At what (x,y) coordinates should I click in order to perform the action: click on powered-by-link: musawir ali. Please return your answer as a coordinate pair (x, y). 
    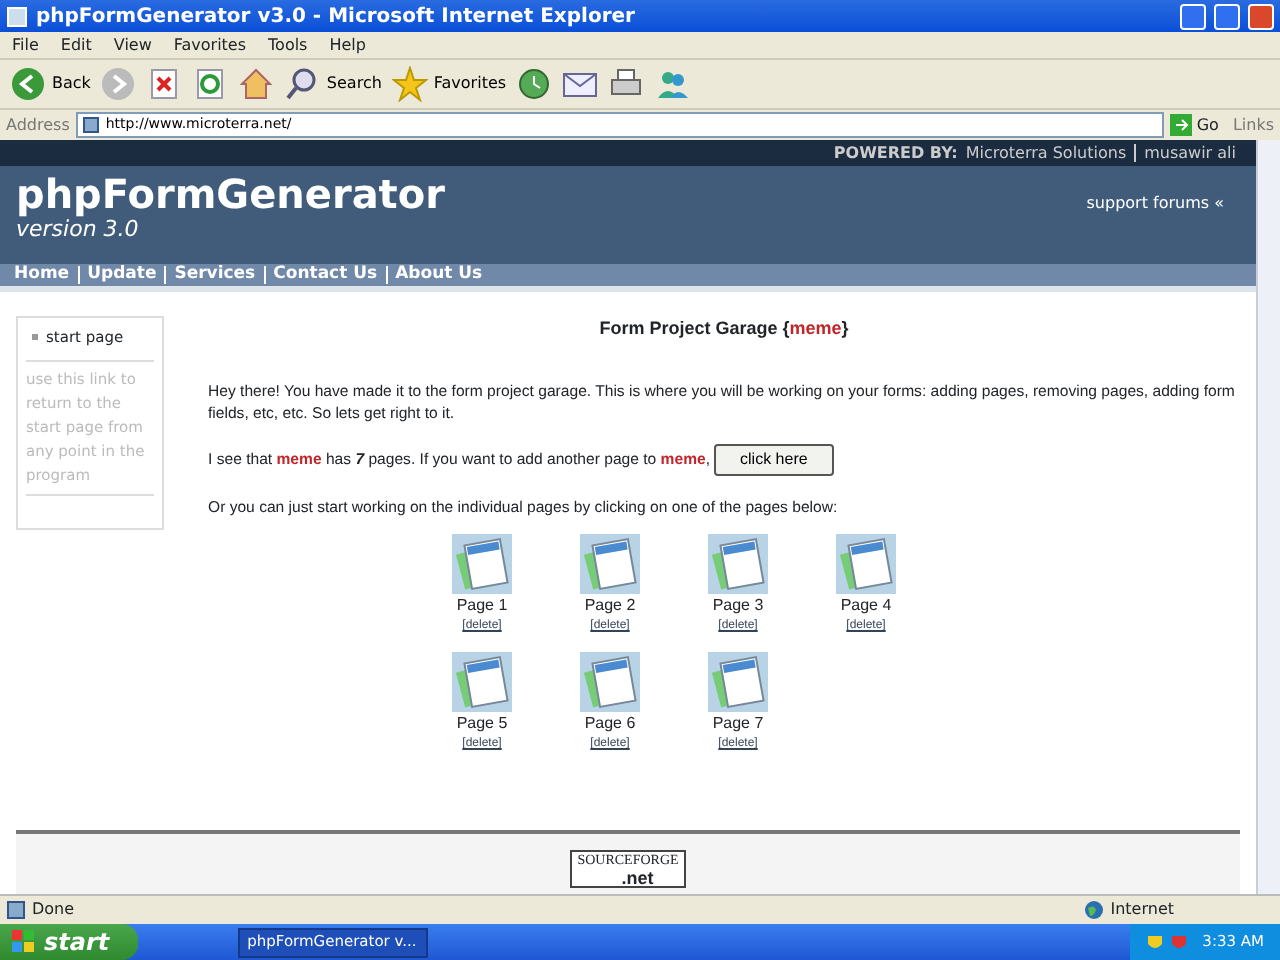
    Looking at the image, I should click on (1185, 153).